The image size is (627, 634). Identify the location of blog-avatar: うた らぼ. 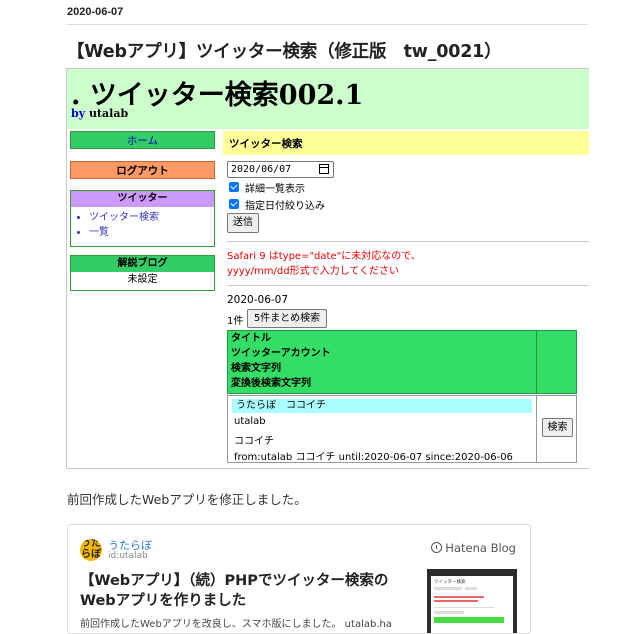
(91, 550).